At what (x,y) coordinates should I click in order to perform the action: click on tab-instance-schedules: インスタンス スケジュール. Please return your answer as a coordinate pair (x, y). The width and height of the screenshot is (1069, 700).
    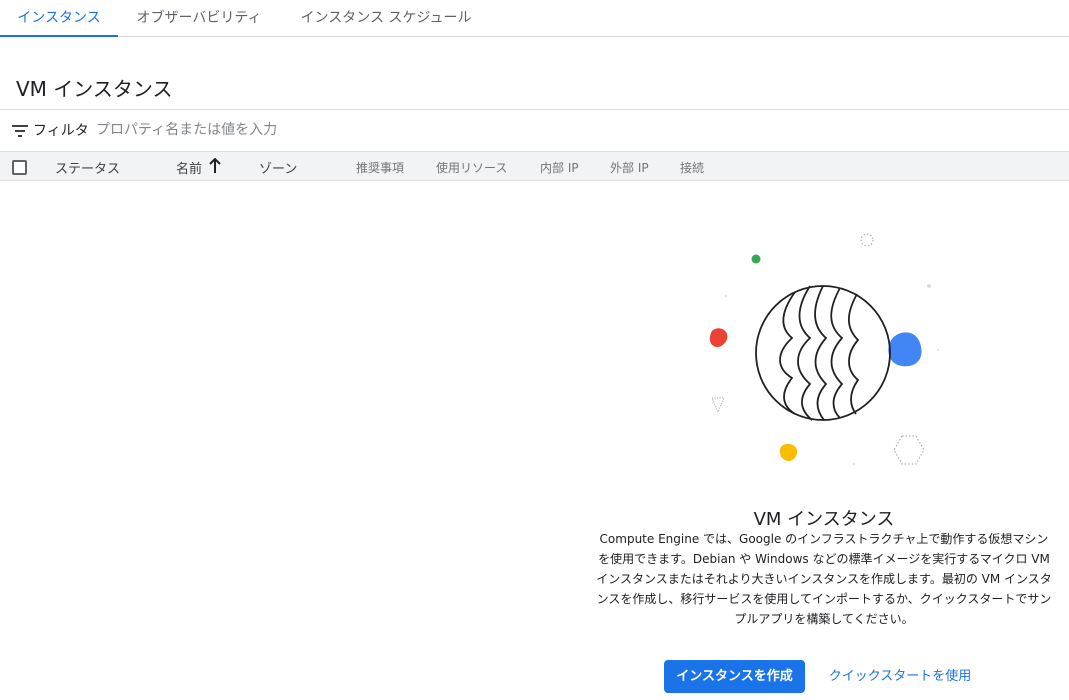
    Looking at the image, I should click on (386, 18).